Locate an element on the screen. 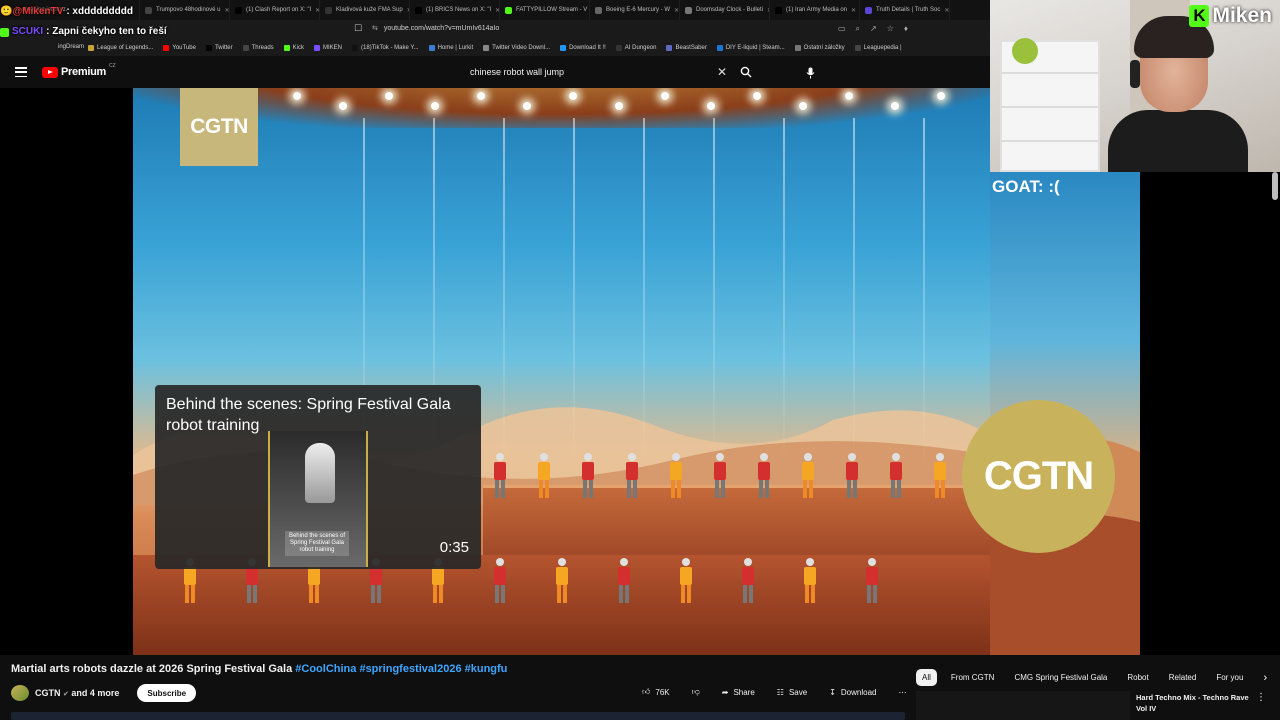 The height and width of the screenshot is (720, 1280). plush-toy is located at coordinates (1025, 51).